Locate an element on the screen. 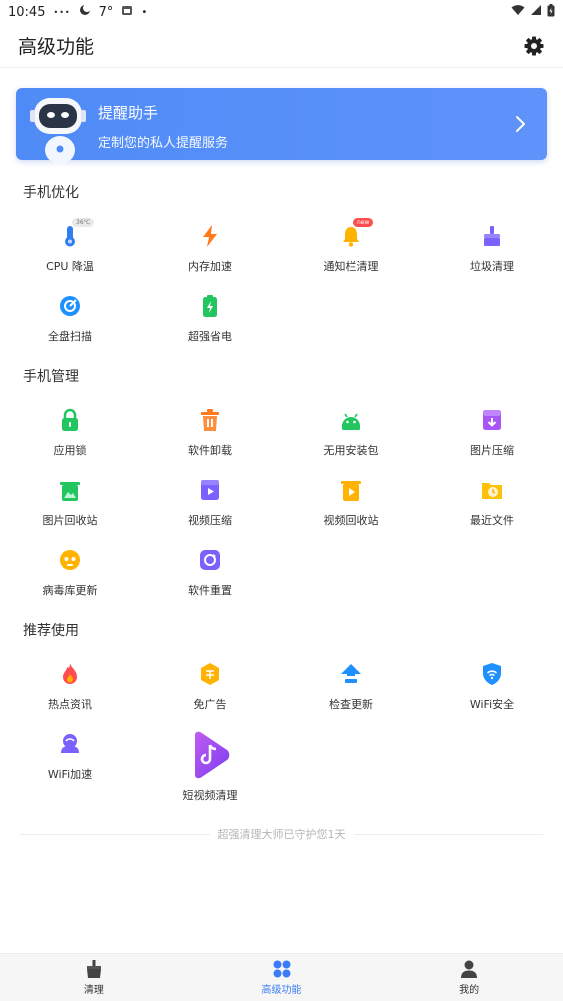 The width and height of the screenshot is (563, 1001). reset-icon is located at coordinates (210, 560).